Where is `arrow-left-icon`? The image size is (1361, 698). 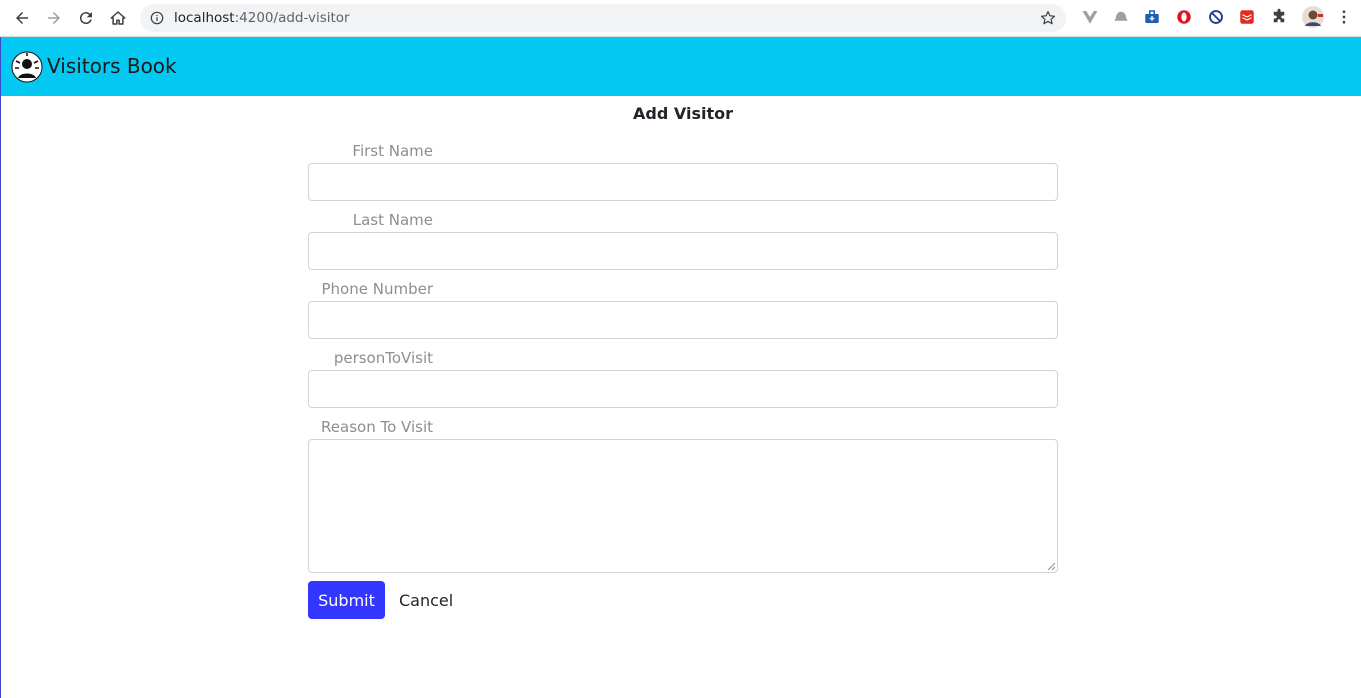
arrow-left-icon is located at coordinates (22, 18).